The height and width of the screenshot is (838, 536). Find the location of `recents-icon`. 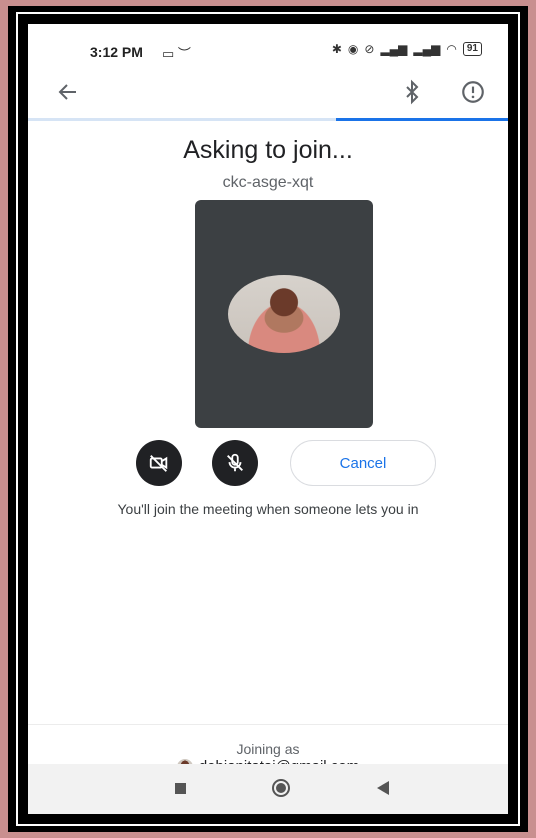

recents-icon is located at coordinates (180, 788).